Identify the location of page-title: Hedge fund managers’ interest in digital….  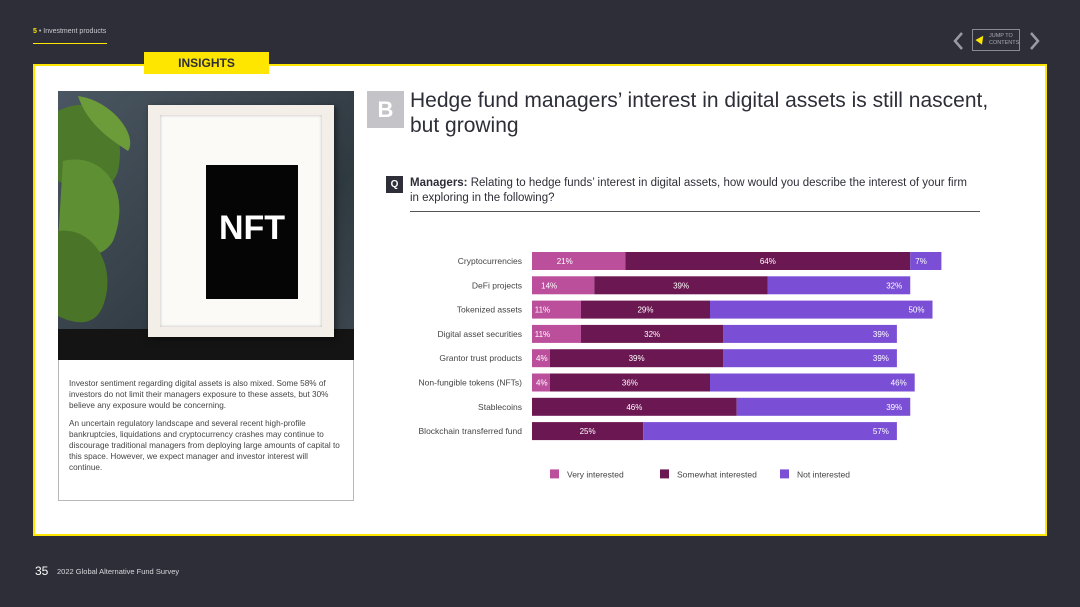
(699, 113).